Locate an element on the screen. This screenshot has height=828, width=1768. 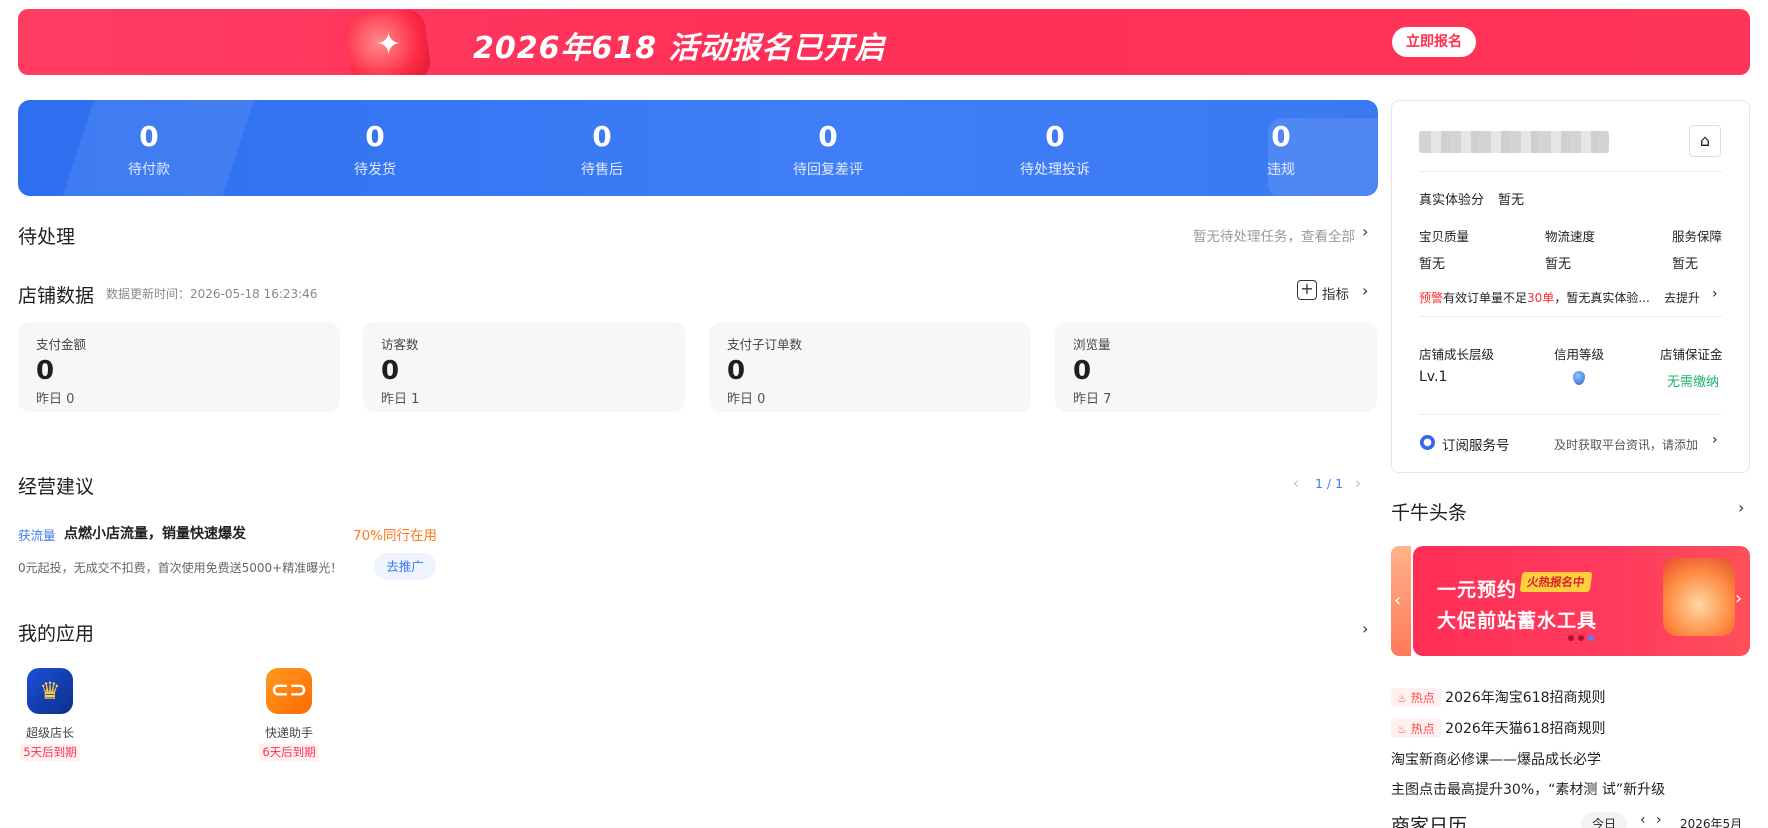
stat-pending-reply: 0 待回复差评 is located at coordinates (828, 148).